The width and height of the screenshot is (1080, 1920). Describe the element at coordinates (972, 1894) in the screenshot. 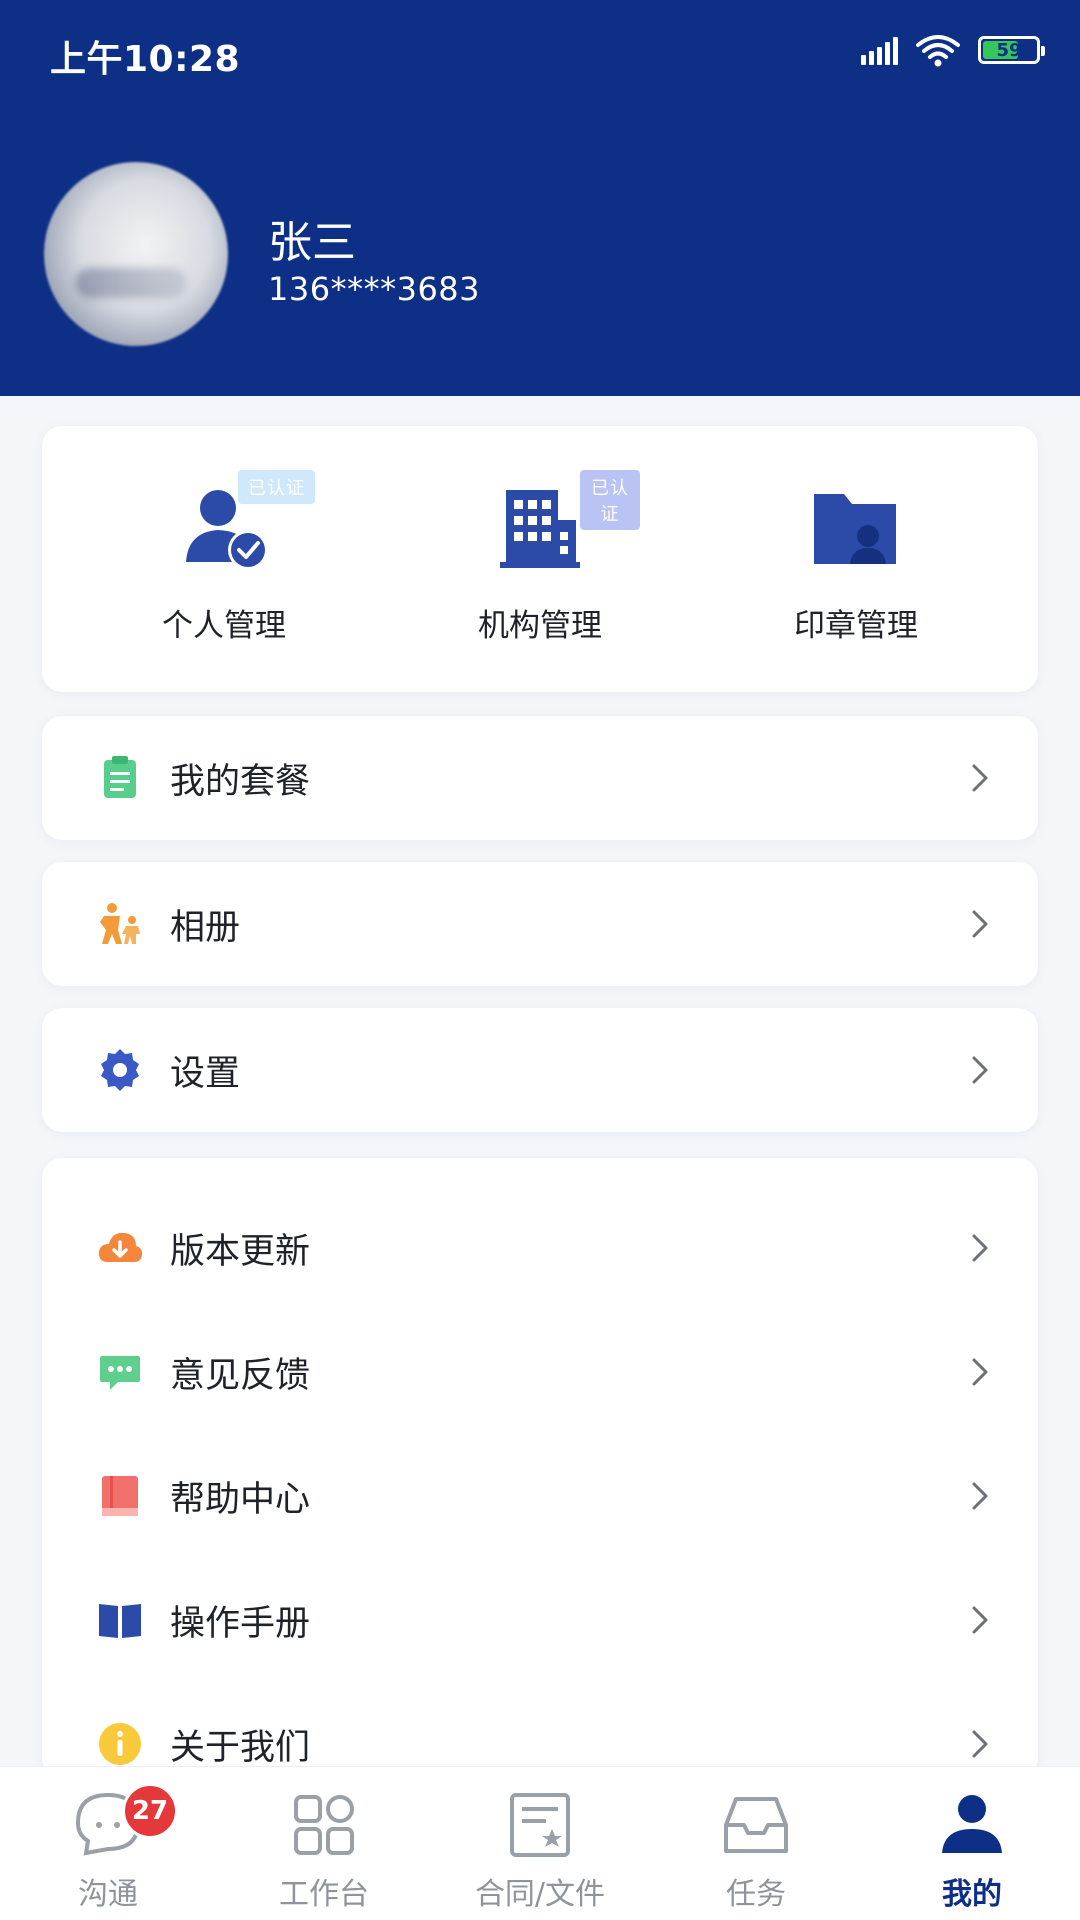

I see `nav-label: 我的` at that location.